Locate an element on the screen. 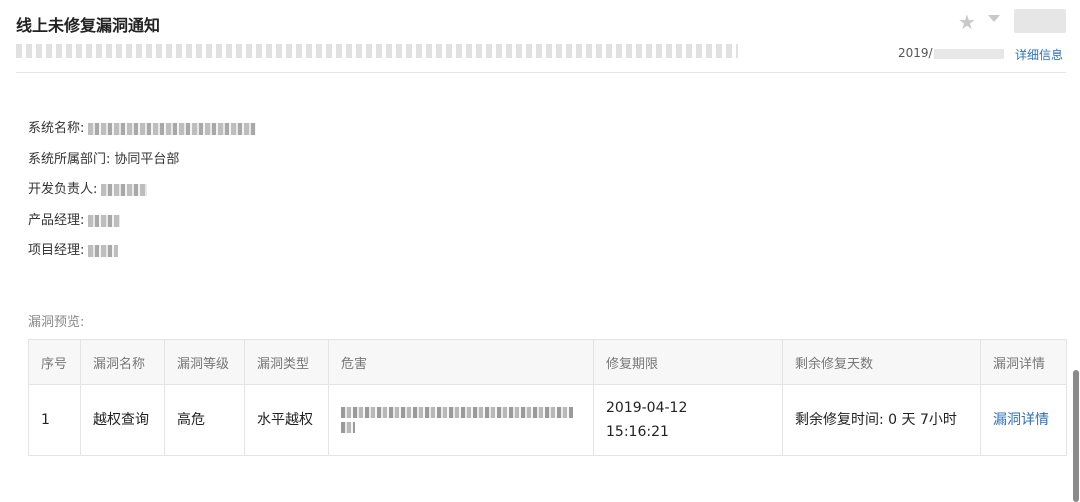  cell-detail: 漏洞详情 is located at coordinates (1023, 420).